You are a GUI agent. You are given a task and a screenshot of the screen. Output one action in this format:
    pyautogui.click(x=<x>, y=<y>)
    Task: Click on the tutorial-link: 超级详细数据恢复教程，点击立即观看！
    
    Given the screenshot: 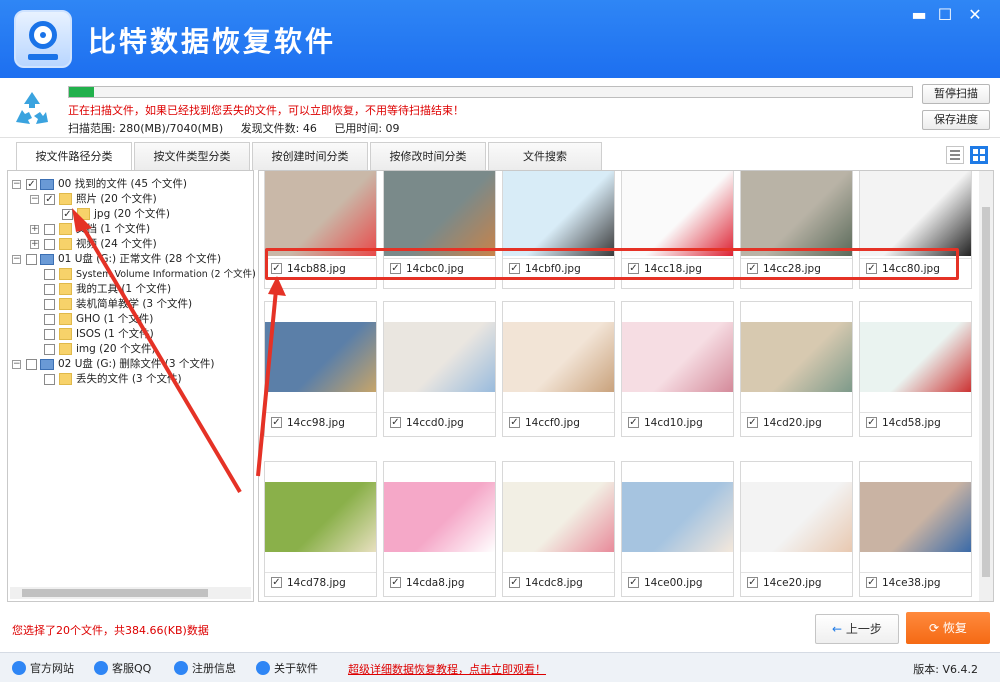 What is the action you would take?
    pyautogui.click(x=447, y=669)
    